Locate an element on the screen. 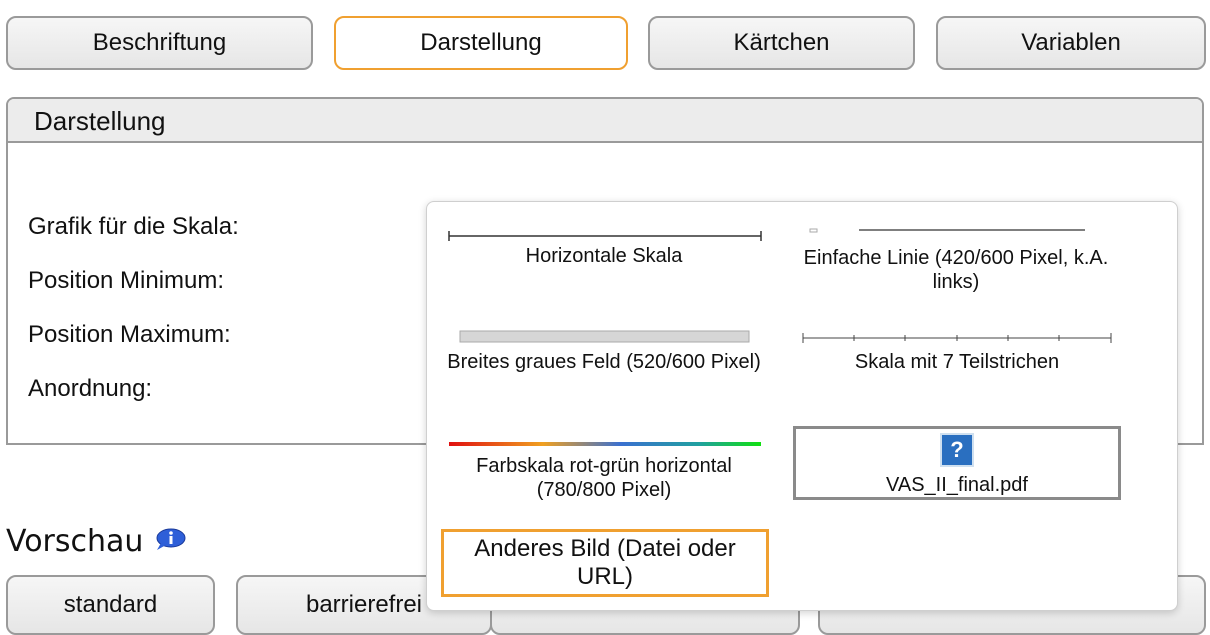 The image size is (1210, 635). preview-tab-standard: standard is located at coordinates (110, 605).